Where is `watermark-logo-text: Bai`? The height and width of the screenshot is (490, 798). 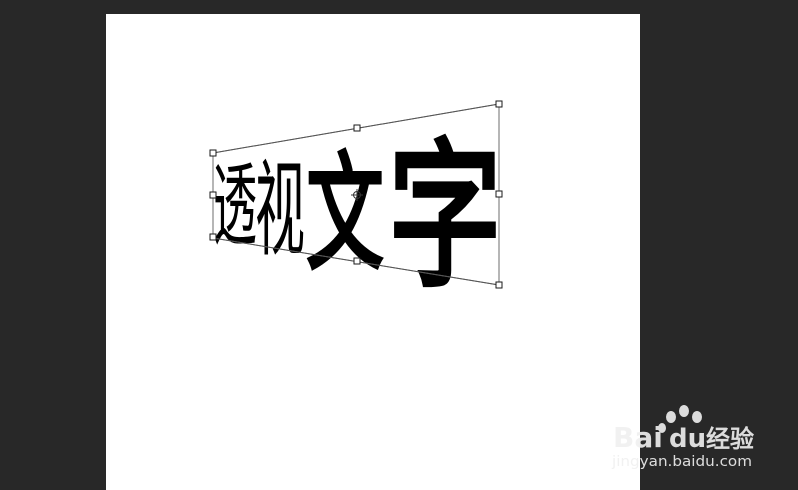 watermark-logo-text: Bai is located at coordinates (638, 437).